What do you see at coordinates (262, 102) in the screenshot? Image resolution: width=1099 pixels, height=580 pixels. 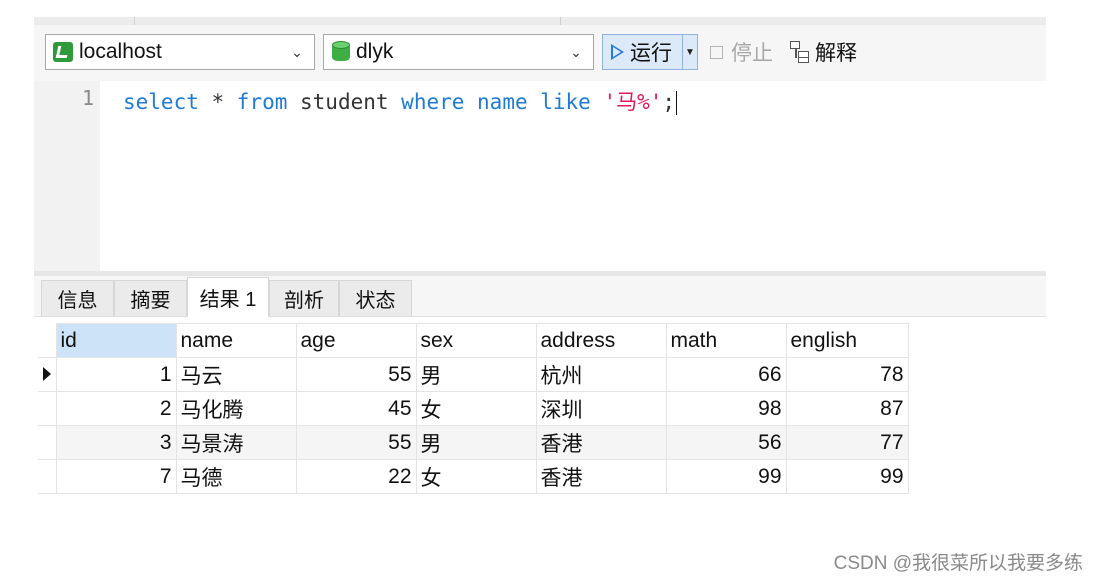 I see `keyword-from: from` at bounding box center [262, 102].